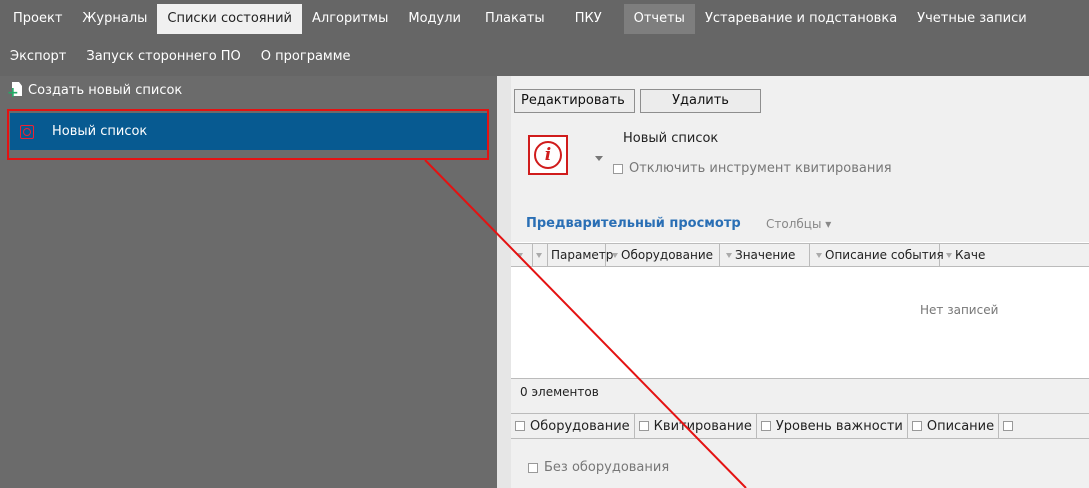  I want to click on disable-ack-label: Отключить инструмент квитирования, so click(760, 168).